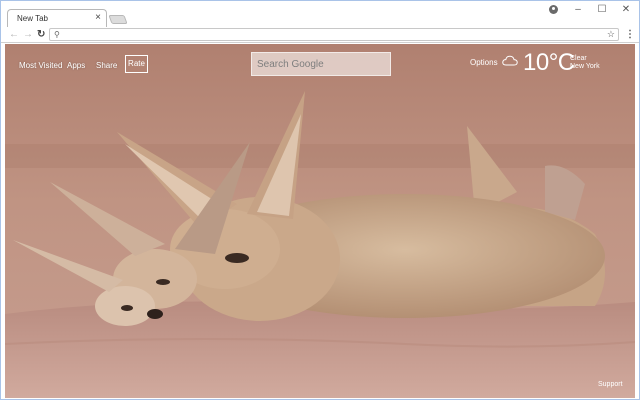  I want to click on new-tab-button, so click(118, 19).